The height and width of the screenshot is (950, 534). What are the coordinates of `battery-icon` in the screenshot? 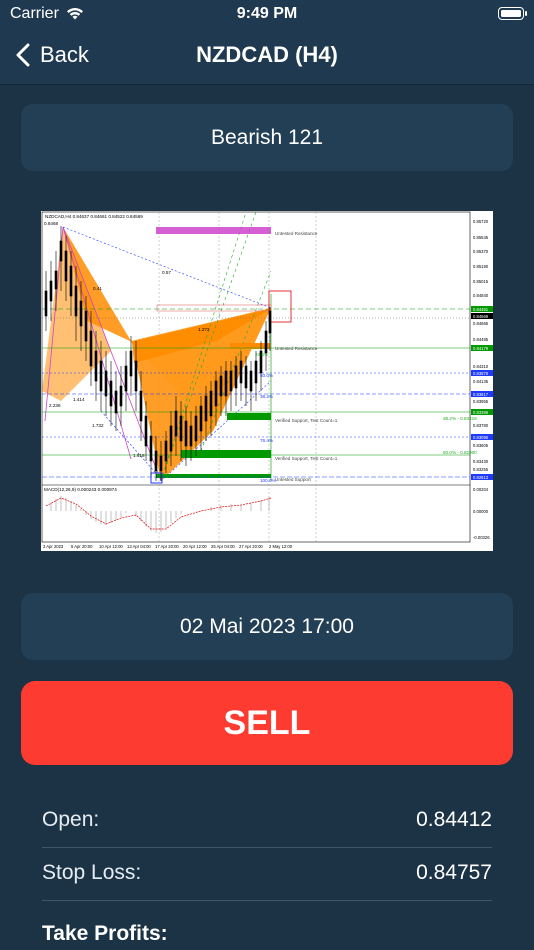 It's located at (512, 13).